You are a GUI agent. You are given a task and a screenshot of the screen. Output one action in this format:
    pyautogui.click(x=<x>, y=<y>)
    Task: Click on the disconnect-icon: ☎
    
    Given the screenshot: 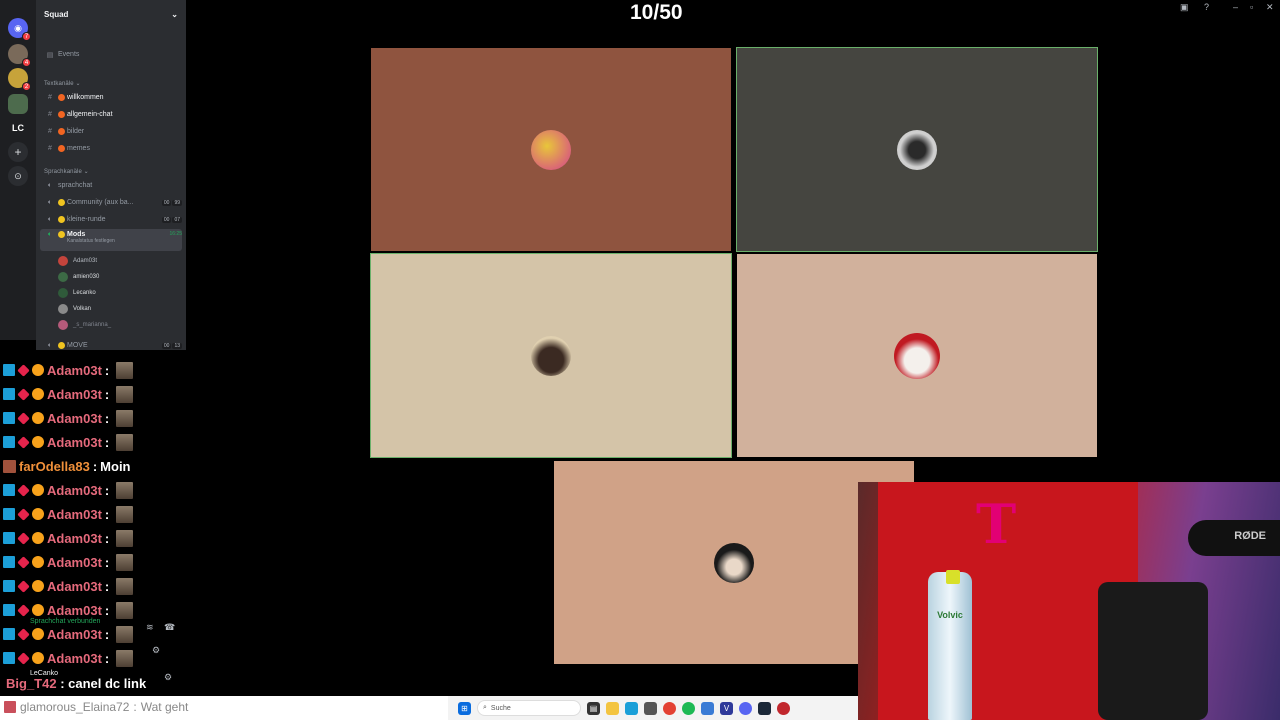 What is the action you would take?
    pyautogui.click(x=169, y=627)
    